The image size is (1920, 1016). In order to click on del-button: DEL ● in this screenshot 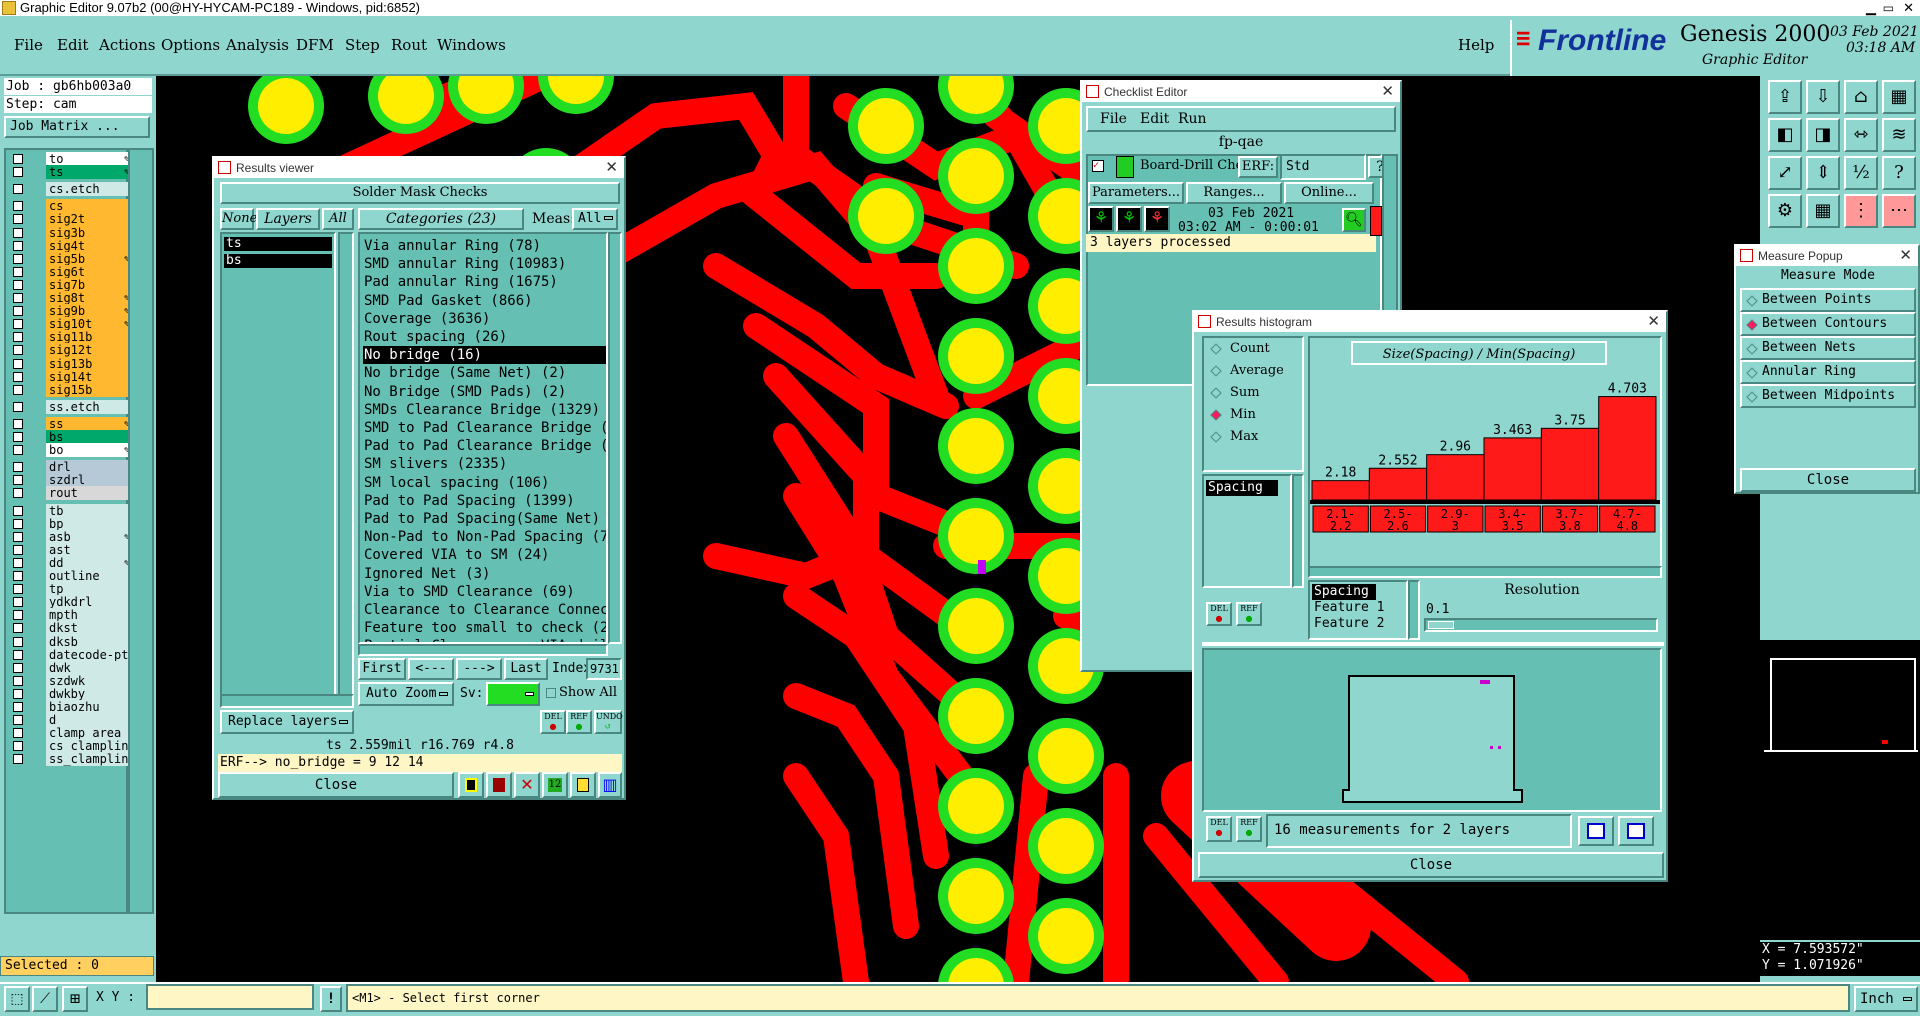, I will do `click(553, 722)`.